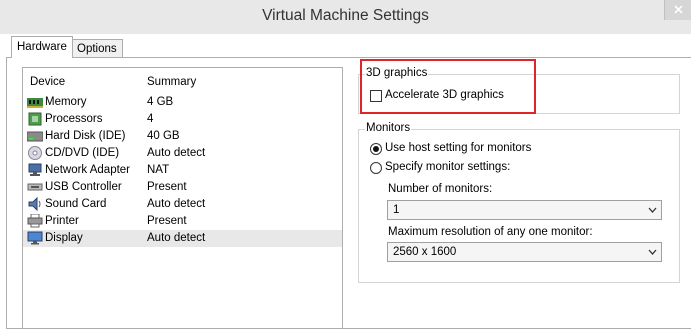 Image resolution: width=691 pixels, height=329 pixels. I want to click on specify-monitor-label: Specify monitor settings:, so click(447, 167).